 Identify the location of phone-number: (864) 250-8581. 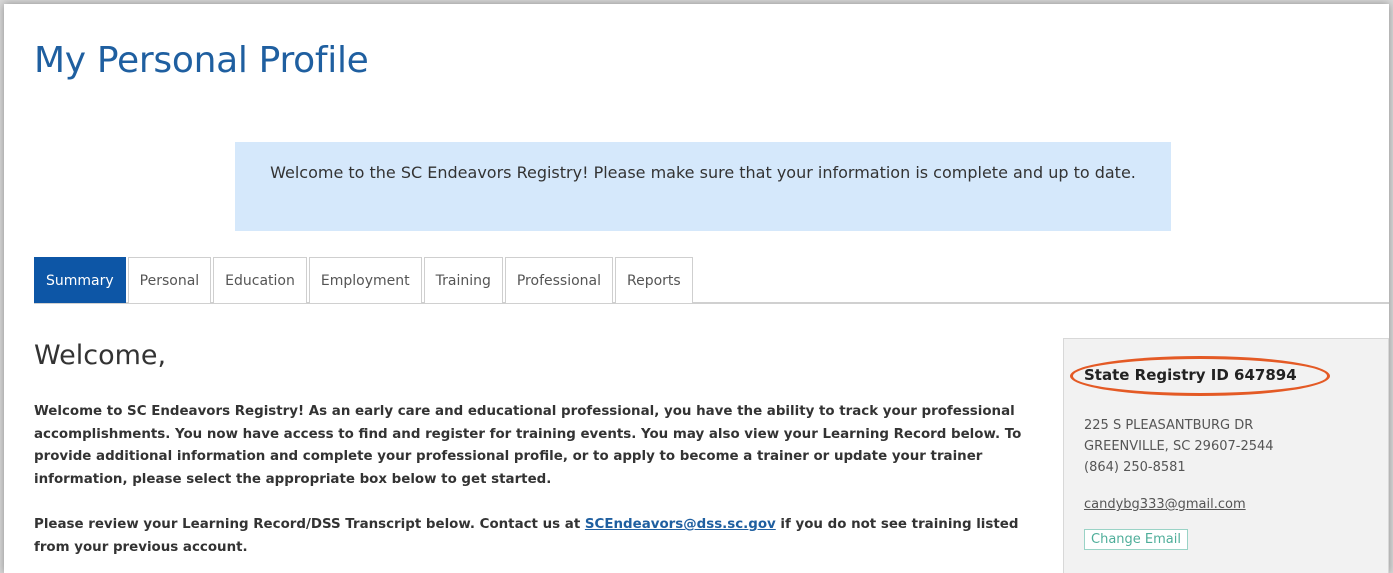
(1135, 467).